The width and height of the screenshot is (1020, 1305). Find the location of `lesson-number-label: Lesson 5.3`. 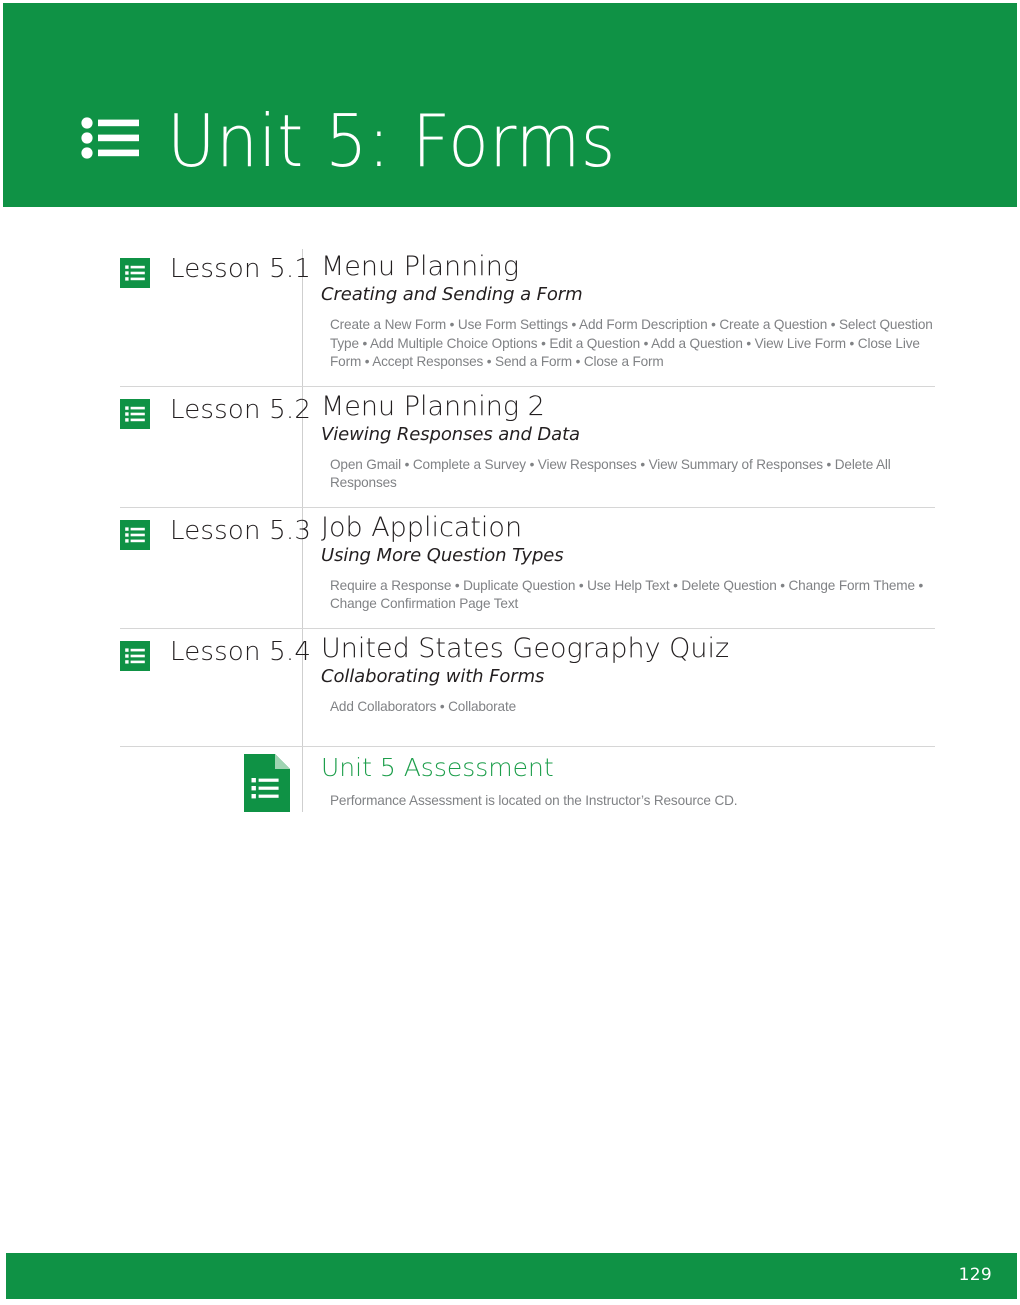

lesson-number-label: Lesson 5.3 is located at coordinates (241, 530).